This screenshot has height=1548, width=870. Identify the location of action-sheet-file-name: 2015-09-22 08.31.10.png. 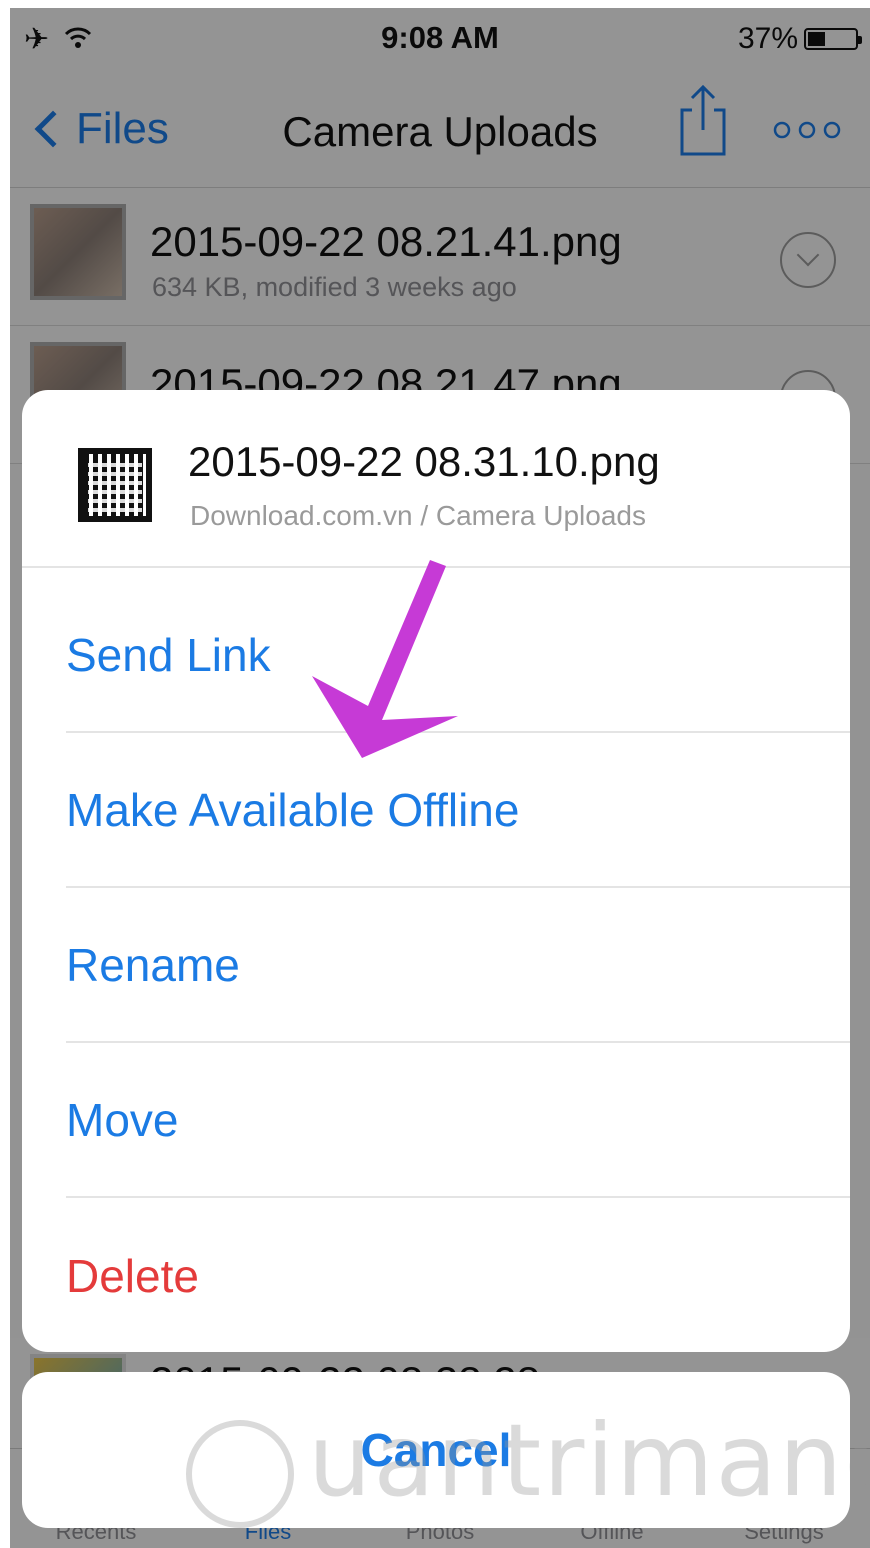
(424, 461).